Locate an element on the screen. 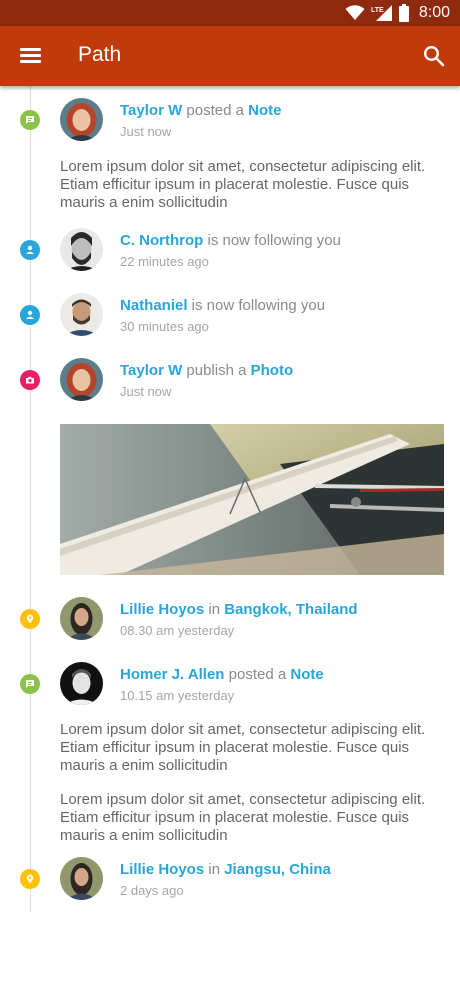  user-link: C. Northrop is located at coordinates (161, 240).